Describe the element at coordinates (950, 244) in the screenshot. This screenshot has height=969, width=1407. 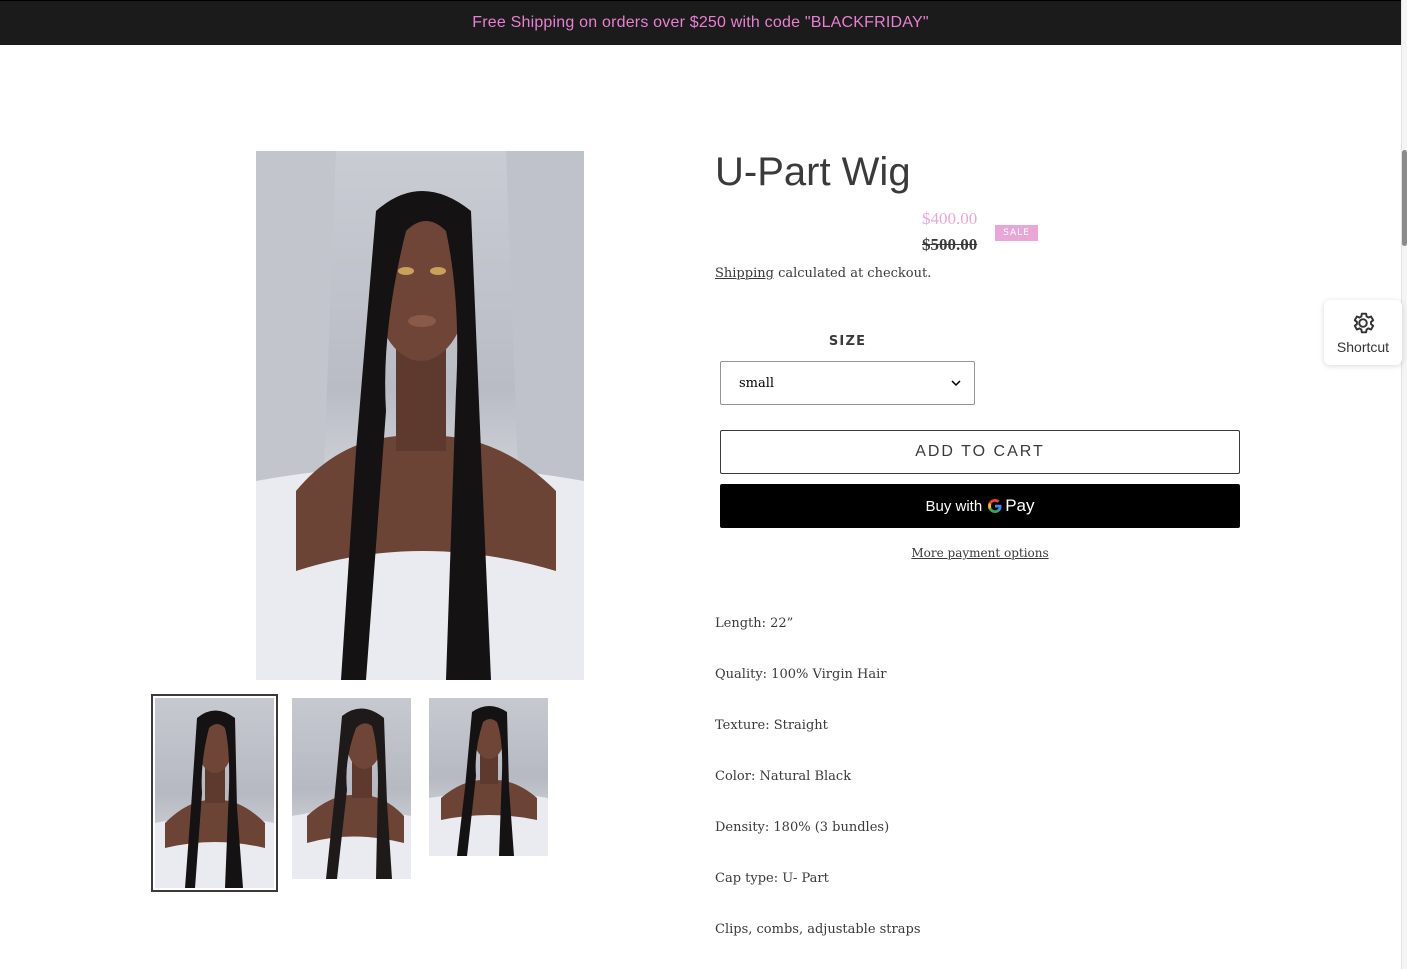
I see `regular-price: $500.00` at that location.